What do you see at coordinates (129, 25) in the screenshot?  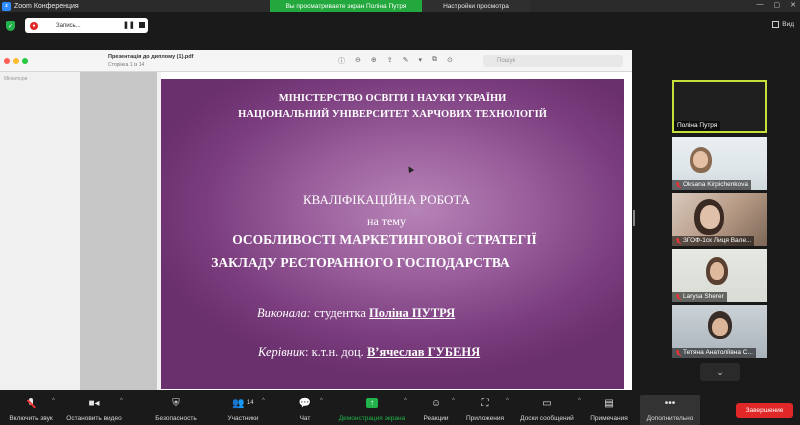 I see `pause-recording-icon: ❚❚` at bounding box center [129, 25].